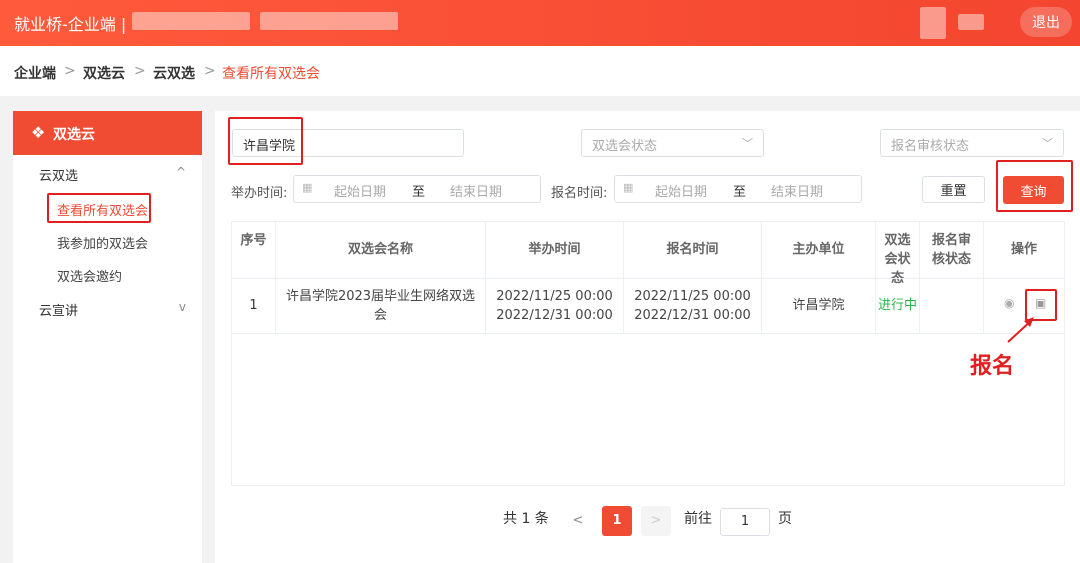  I want to click on sidebar-item-invitations: 双选会邀约, so click(89, 275).